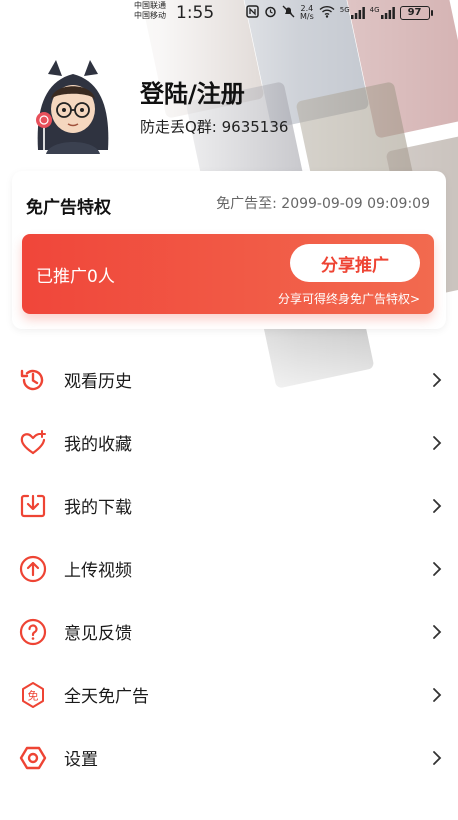 The height and width of the screenshot is (820, 458). Describe the element at coordinates (355, 263) in the screenshot. I see `share-promote-button: 分享推广` at that location.